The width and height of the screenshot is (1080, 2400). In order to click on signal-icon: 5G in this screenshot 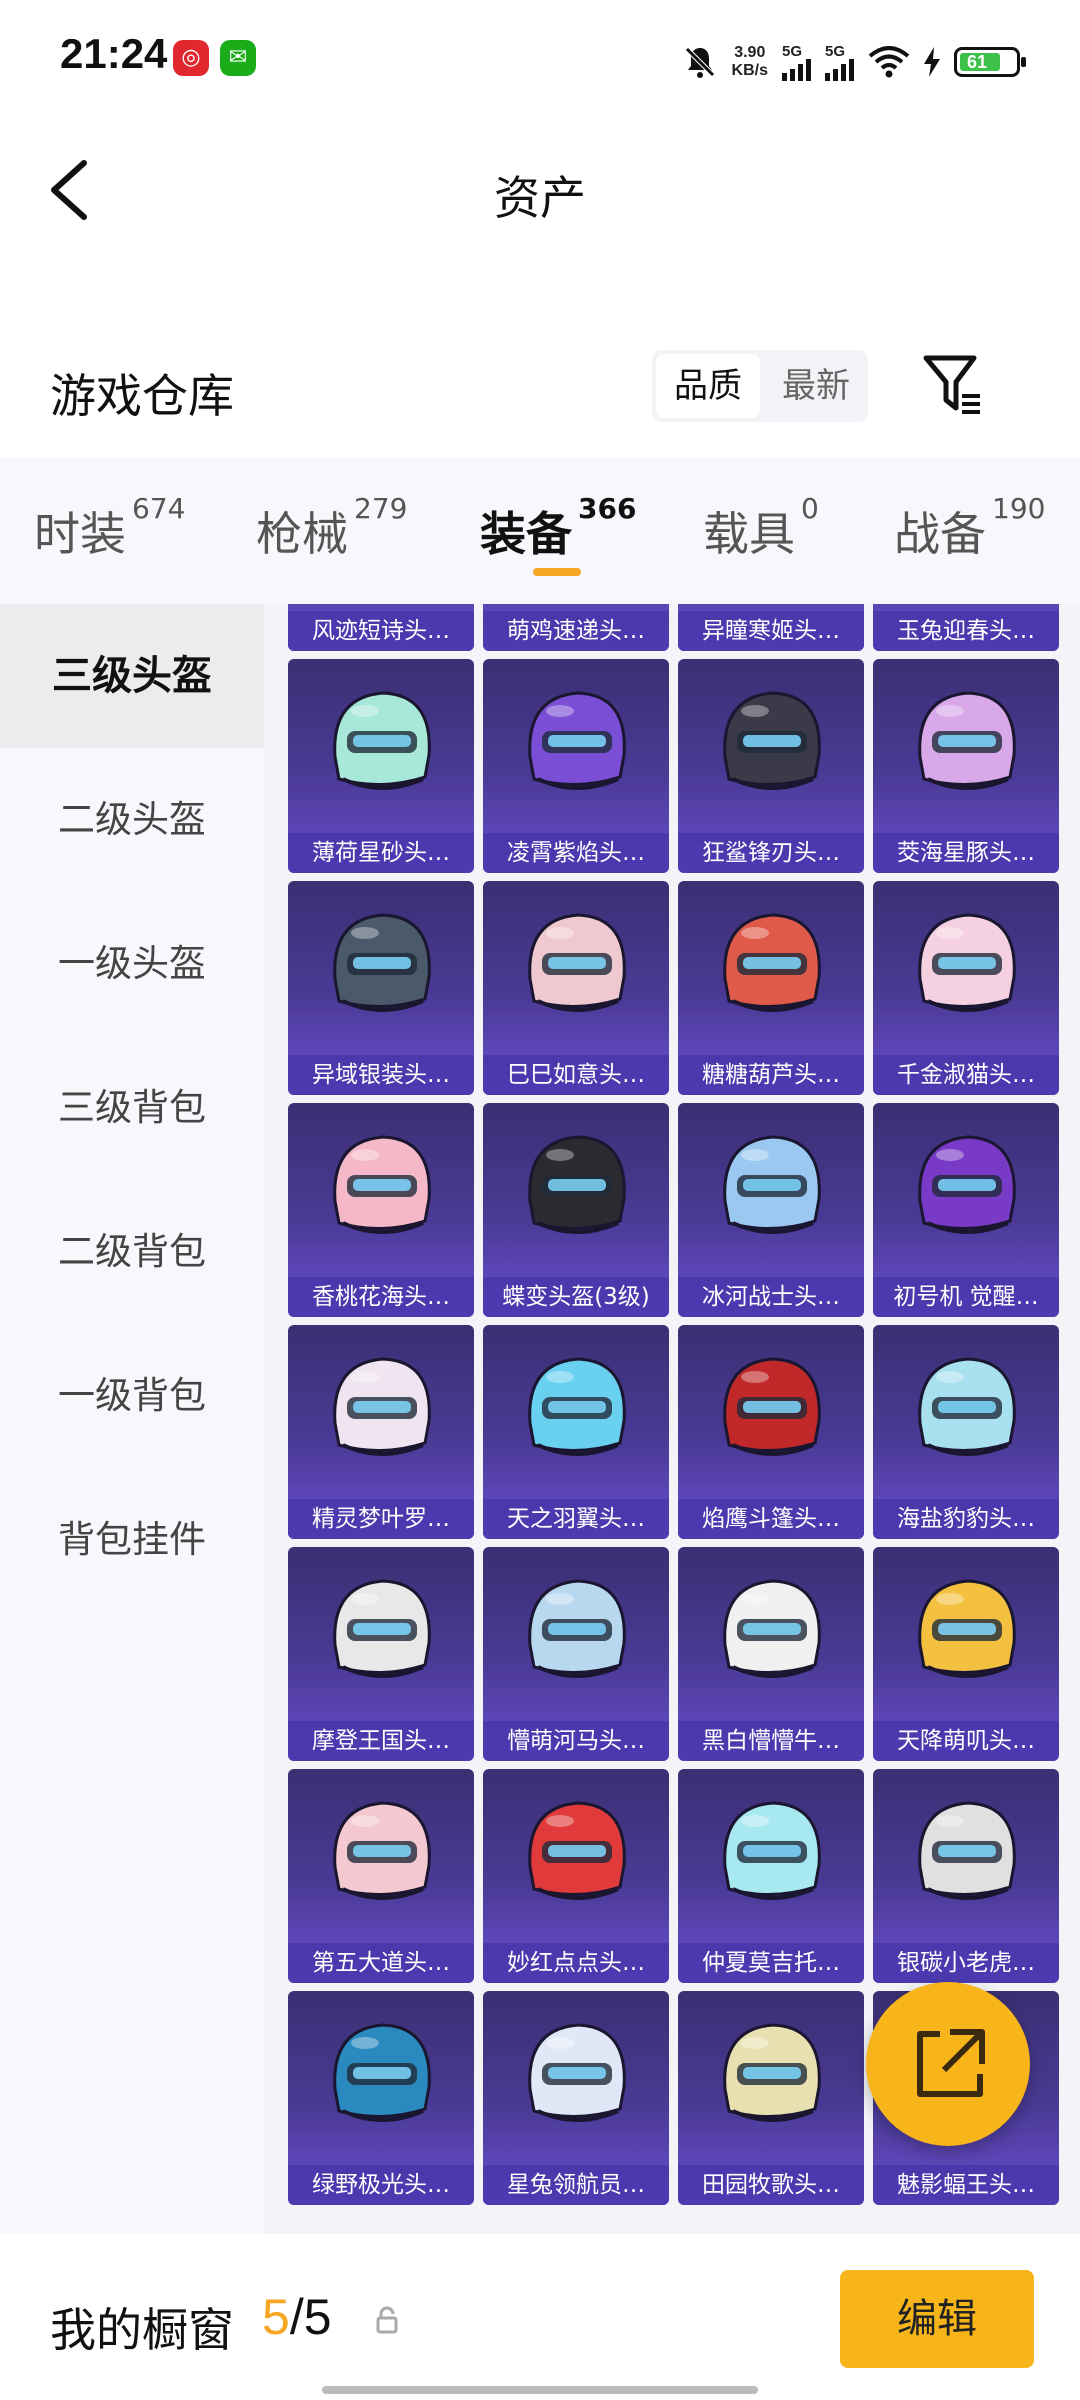, I will do `click(839, 62)`.